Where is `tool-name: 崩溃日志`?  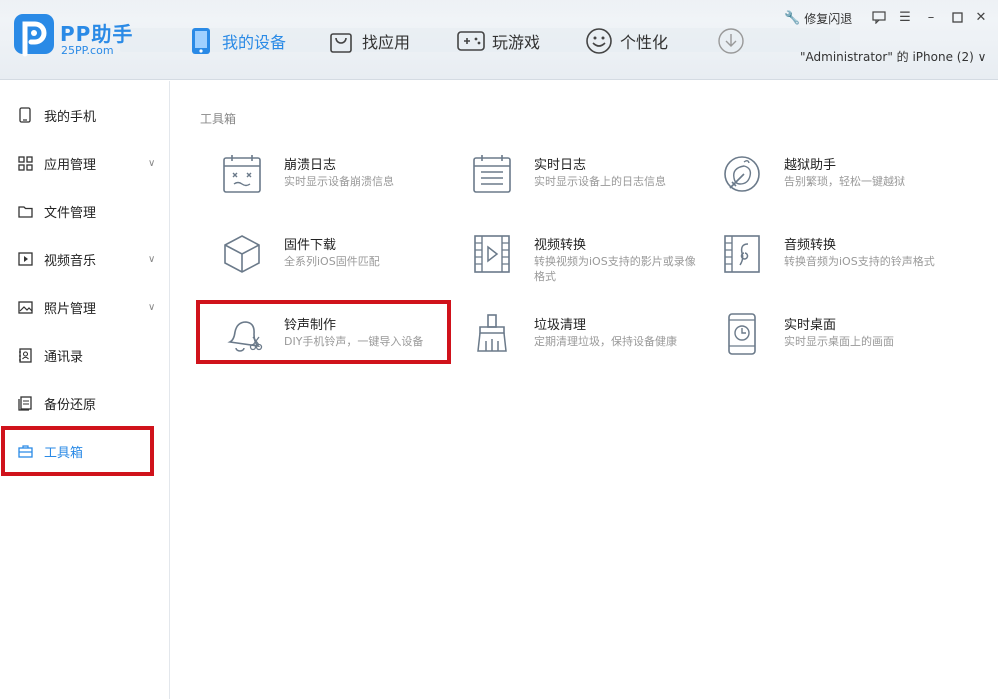
tool-name: 崩溃日志 is located at coordinates (310, 165).